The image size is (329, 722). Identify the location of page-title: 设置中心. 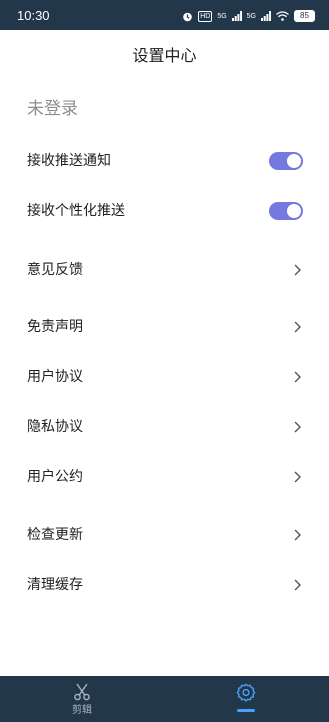
(164, 55).